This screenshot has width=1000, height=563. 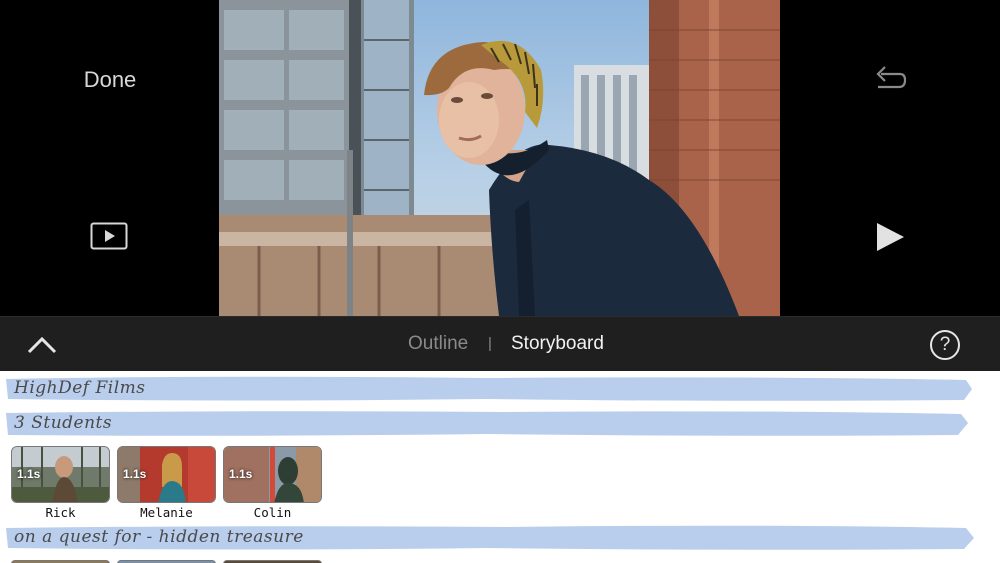 What do you see at coordinates (159, 537) in the screenshot?
I see `section-title-text: on a quest for - hidden treasure` at bounding box center [159, 537].